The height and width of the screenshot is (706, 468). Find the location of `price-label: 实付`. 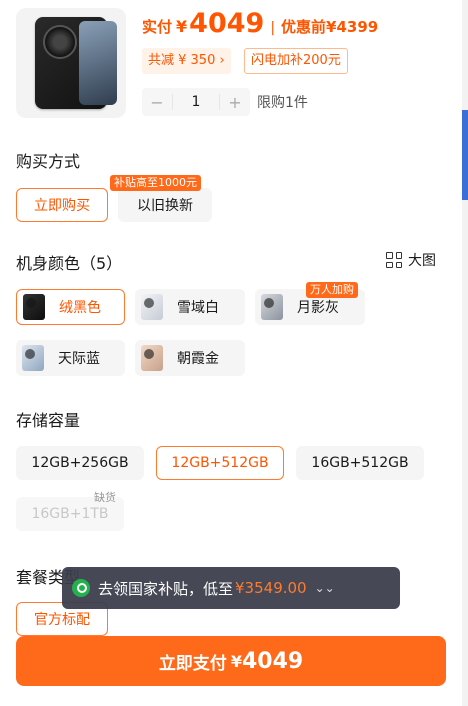

price-label: 实付 is located at coordinates (157, 27).